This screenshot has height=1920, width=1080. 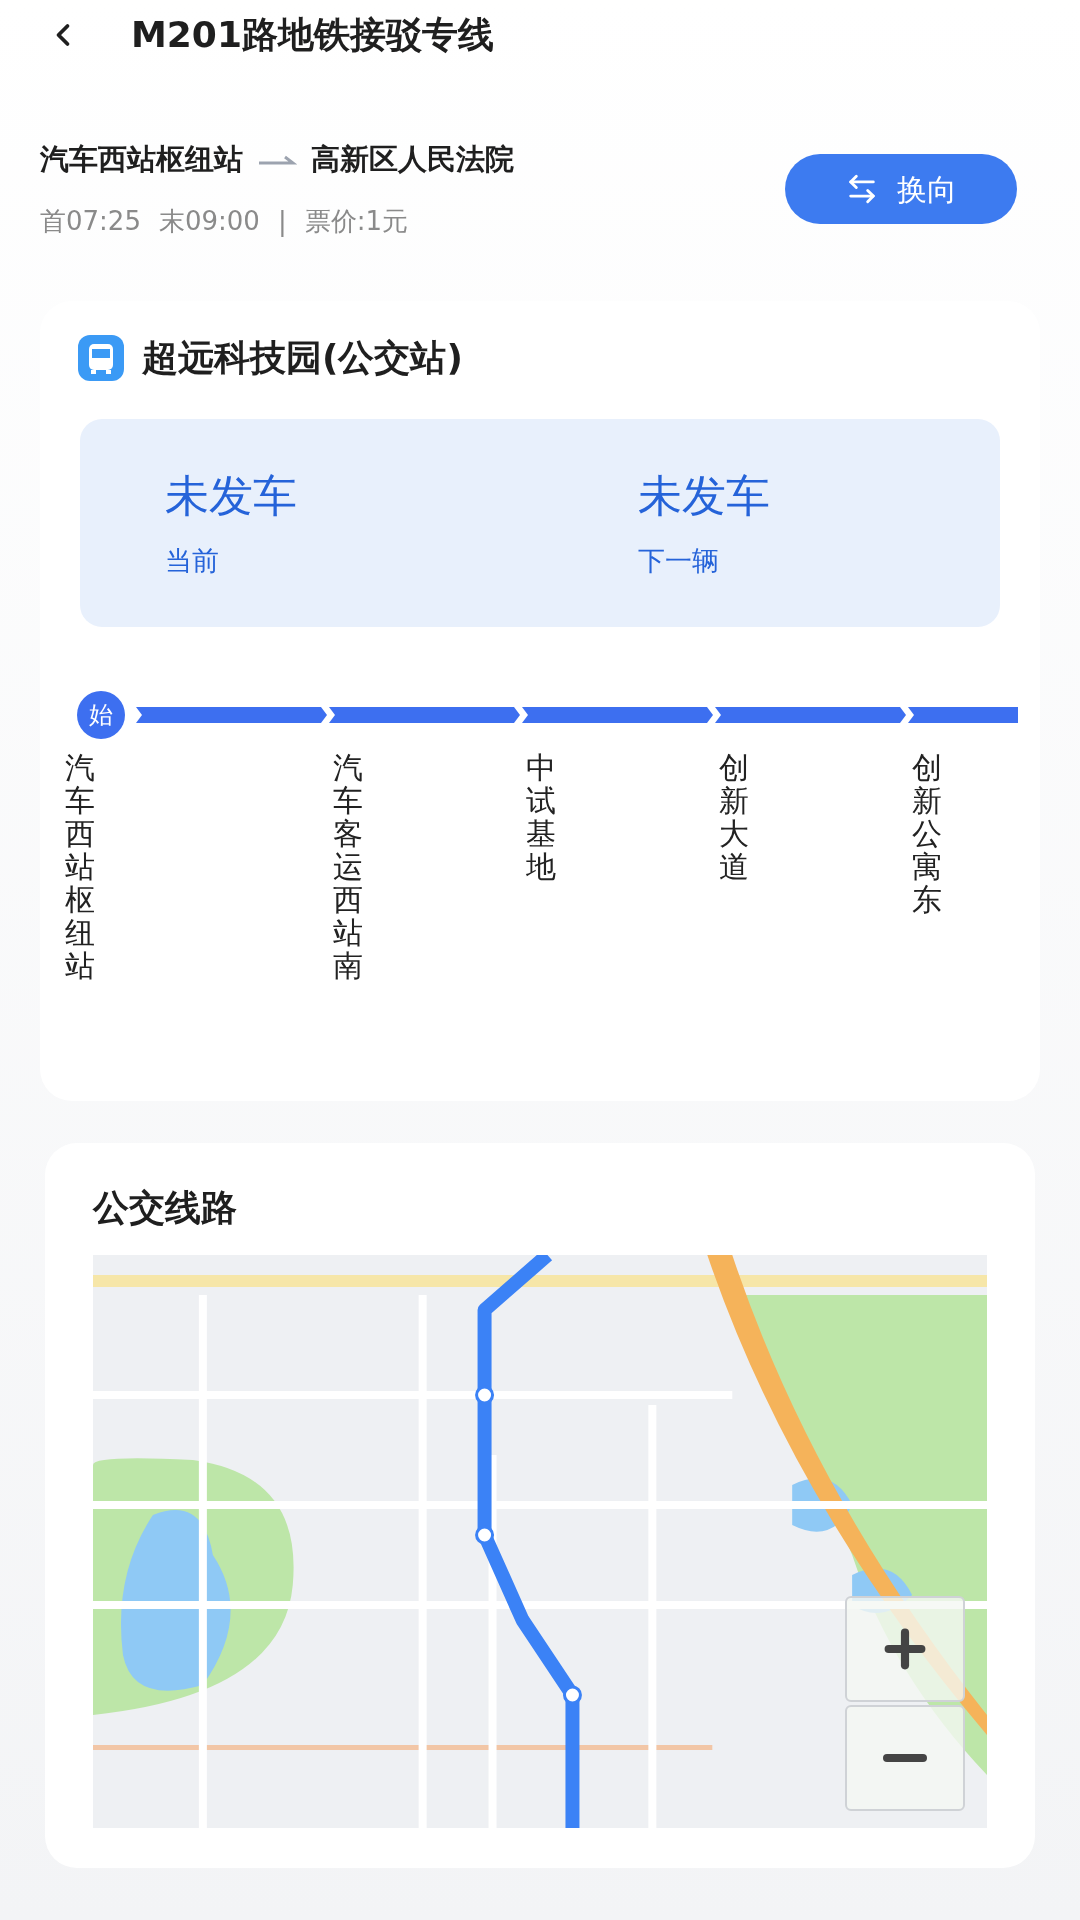 What do you see at coordinates (101, 357) in the screenshot?
I see `bus-icon` at bounding box center [101, 357].